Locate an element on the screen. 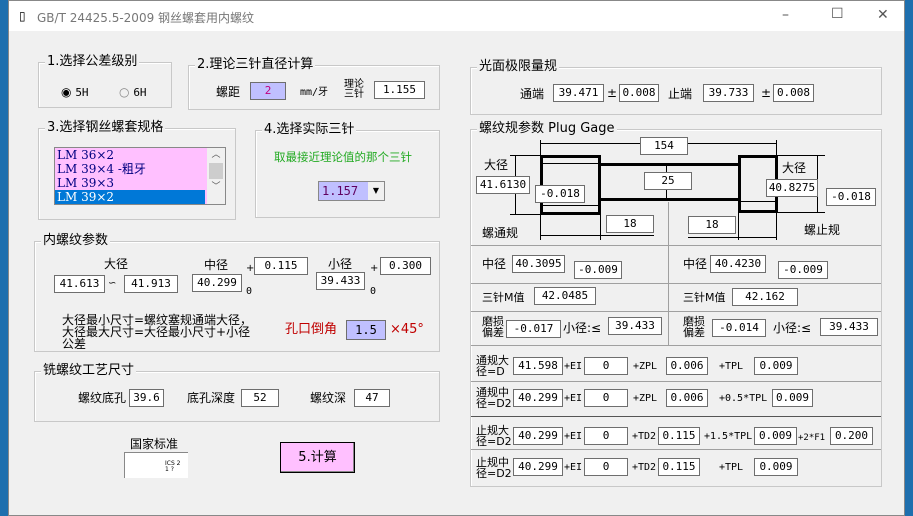  list-item: LM 39×4 -粗牙 is located at coordinates (130, 169).